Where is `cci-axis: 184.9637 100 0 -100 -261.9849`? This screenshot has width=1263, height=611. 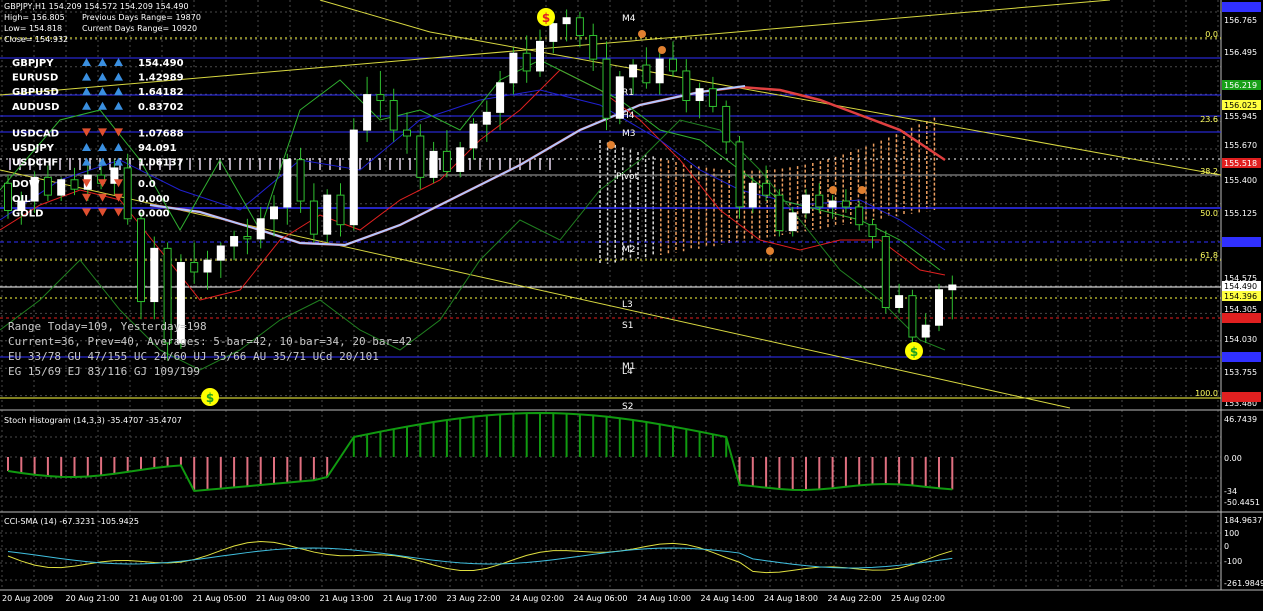 cci-axis: 184.9637 100 0 -100 -261.9849 is located at coordinates (1243, 552).